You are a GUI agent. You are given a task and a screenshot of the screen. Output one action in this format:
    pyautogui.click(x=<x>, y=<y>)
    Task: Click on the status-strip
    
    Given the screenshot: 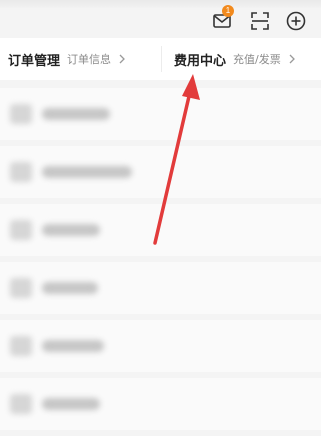 What is the action you would take?
    pyautogui.click(x=160, y=4)
    